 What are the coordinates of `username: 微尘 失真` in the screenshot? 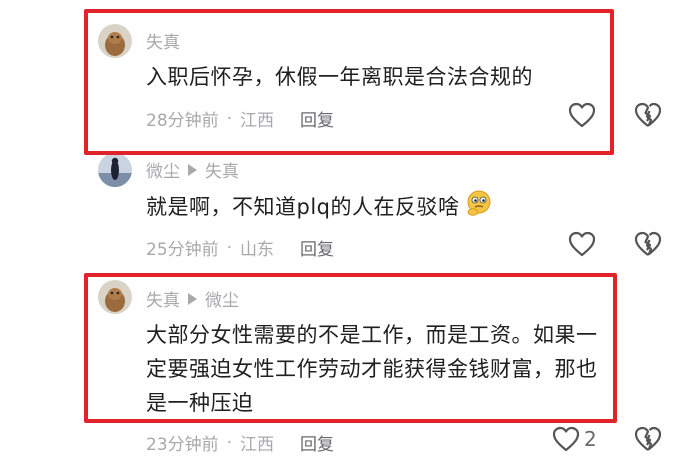 It's located at (192, 169).